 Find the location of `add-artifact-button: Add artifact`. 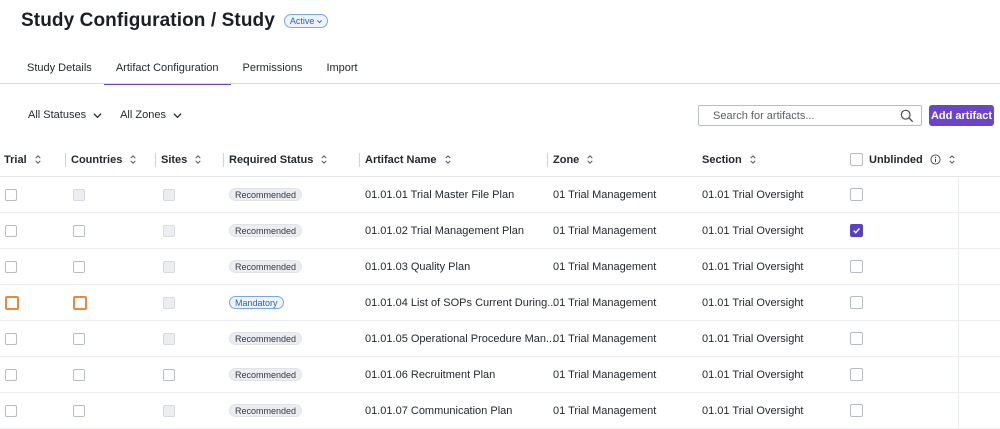

add-artifact-button: Add artifact is located at coordinates (961, 115).